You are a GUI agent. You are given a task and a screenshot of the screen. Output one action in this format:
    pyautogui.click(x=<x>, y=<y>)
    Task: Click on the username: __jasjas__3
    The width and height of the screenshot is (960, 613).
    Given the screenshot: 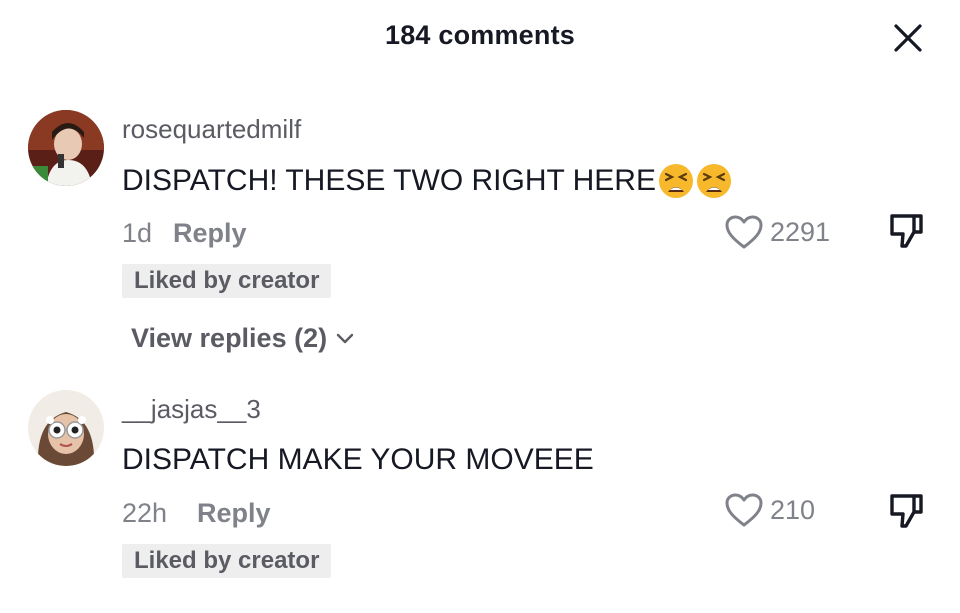 What is the action you would take?
    pyautogui.click(x=191, y=409)
    